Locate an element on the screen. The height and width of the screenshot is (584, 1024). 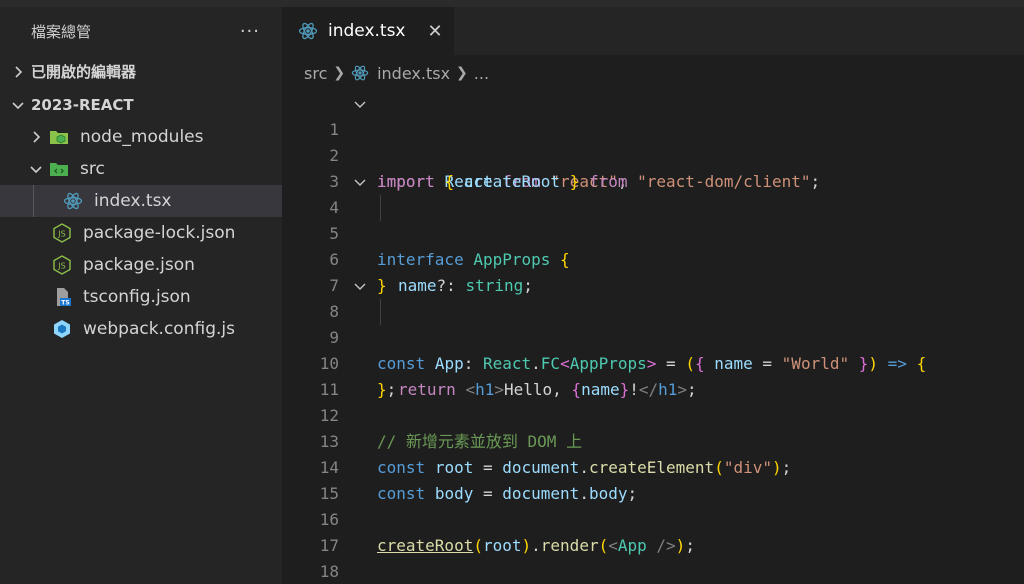
tree-item-index-tsx: index.tsx is located at coordinates (141, 201).